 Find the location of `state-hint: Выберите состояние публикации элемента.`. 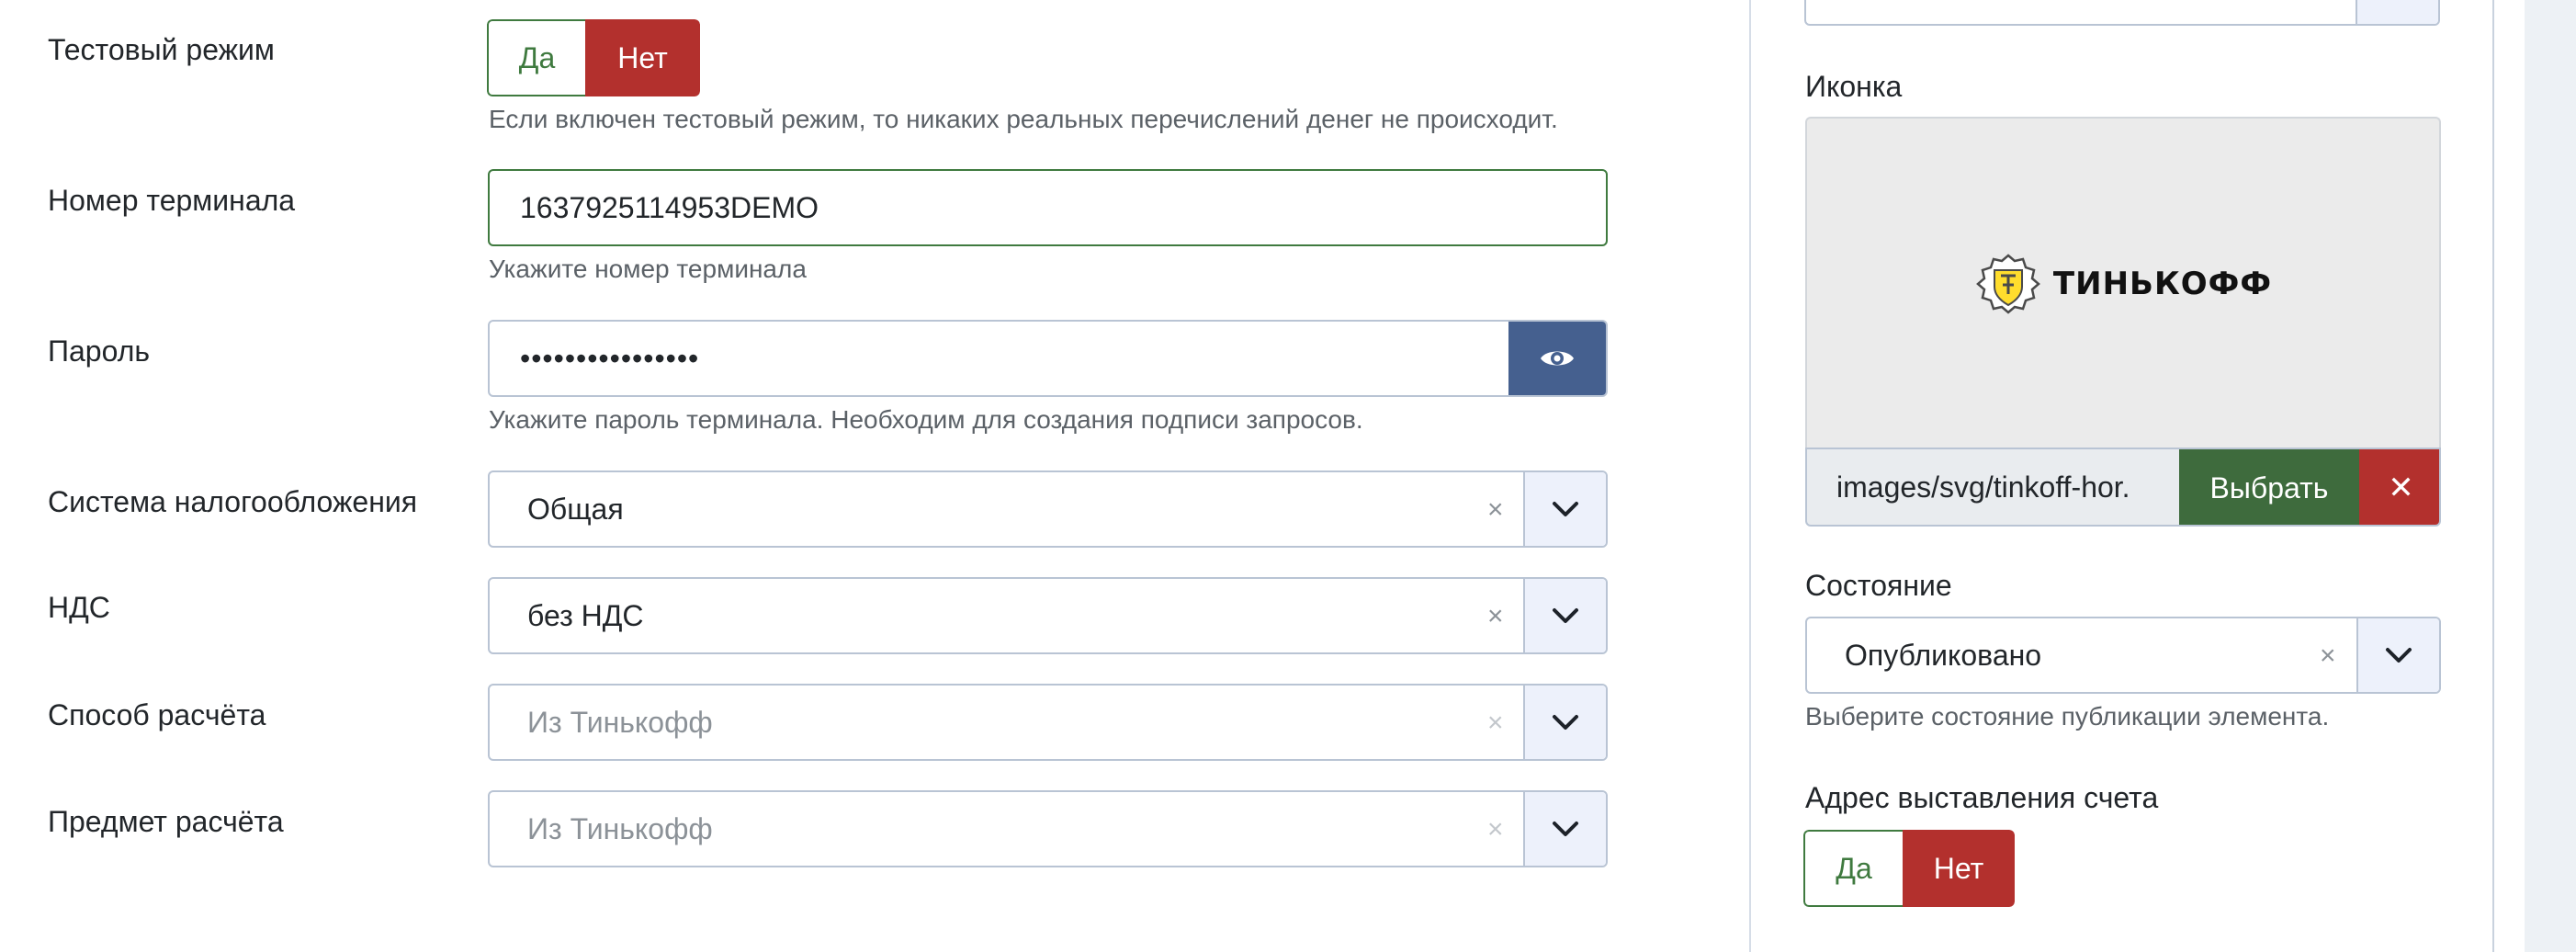

state-hint: Выберите состояние публикации элемента. is located at coordinates (2067, 716).